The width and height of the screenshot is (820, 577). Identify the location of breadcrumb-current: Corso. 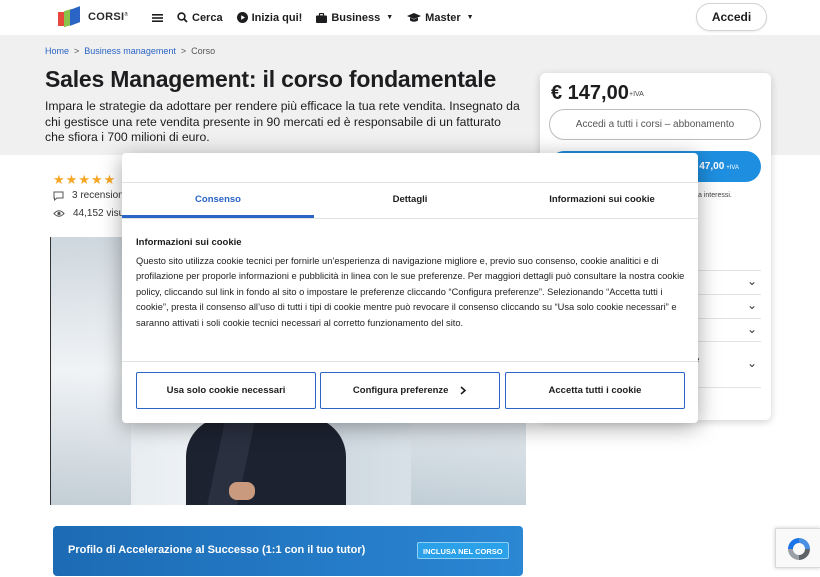
(203, 51).